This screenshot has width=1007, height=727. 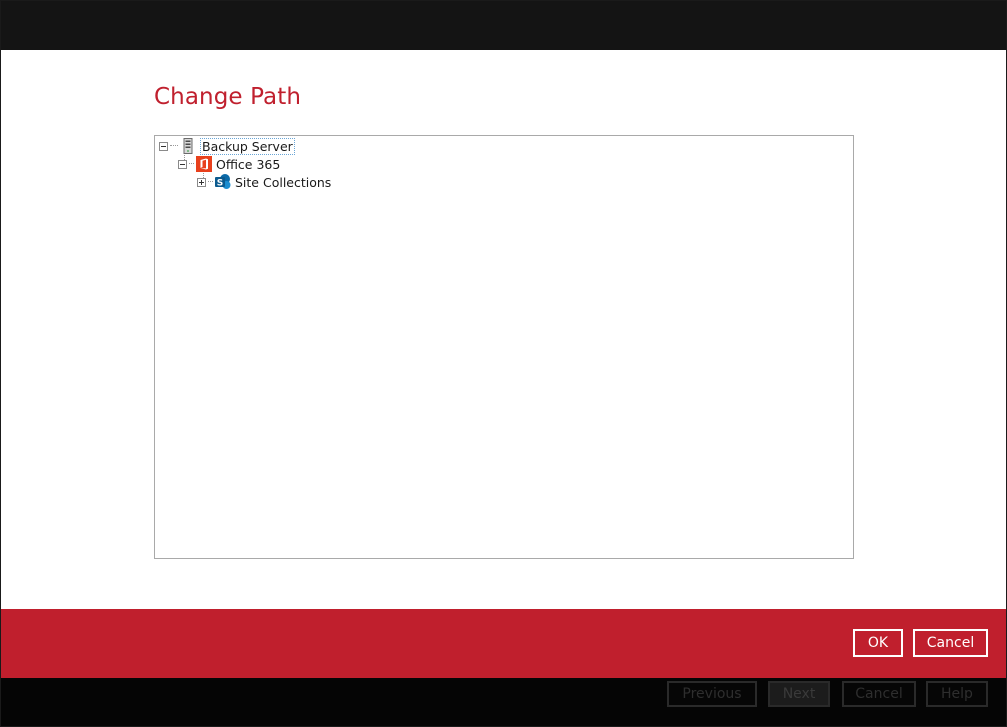 What do you see at coordinates (503, 25) in the screenshot?
I see `title-bar` at bounding box center [503, 25].